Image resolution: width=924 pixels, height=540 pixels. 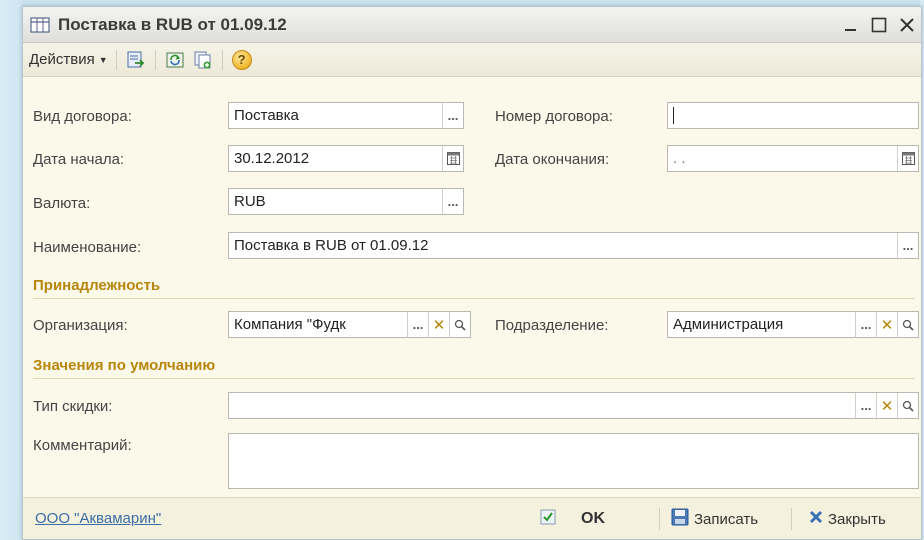 I want to click on start-date-field: 30.12.2012, so click(x=346, y=158).